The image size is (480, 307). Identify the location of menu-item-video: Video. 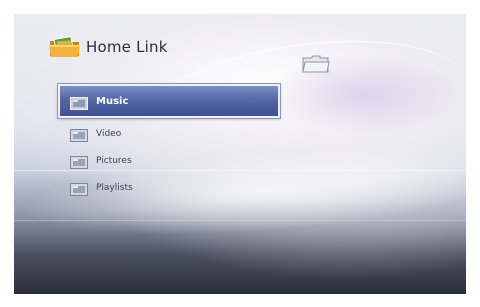
(170, 133).